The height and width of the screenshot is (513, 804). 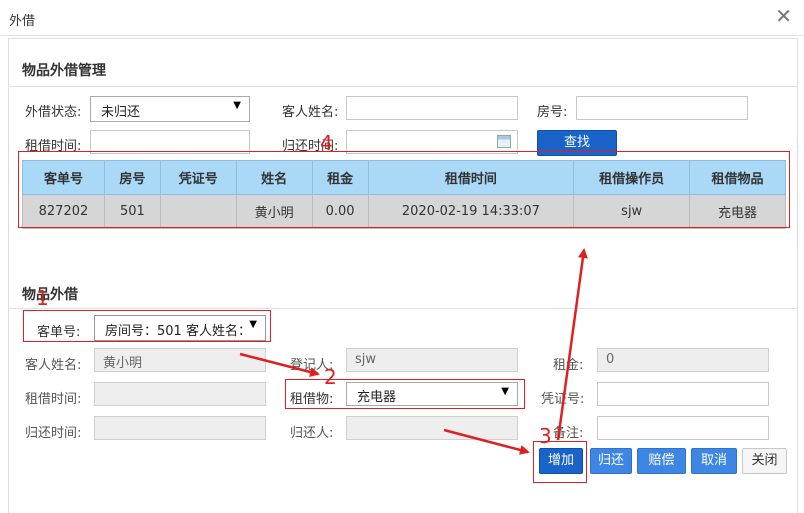 What do you see at coordinates (50, 295) in the screenshot?
I see `lend-section-title: 物品外借` at bounding box center [50, 295].